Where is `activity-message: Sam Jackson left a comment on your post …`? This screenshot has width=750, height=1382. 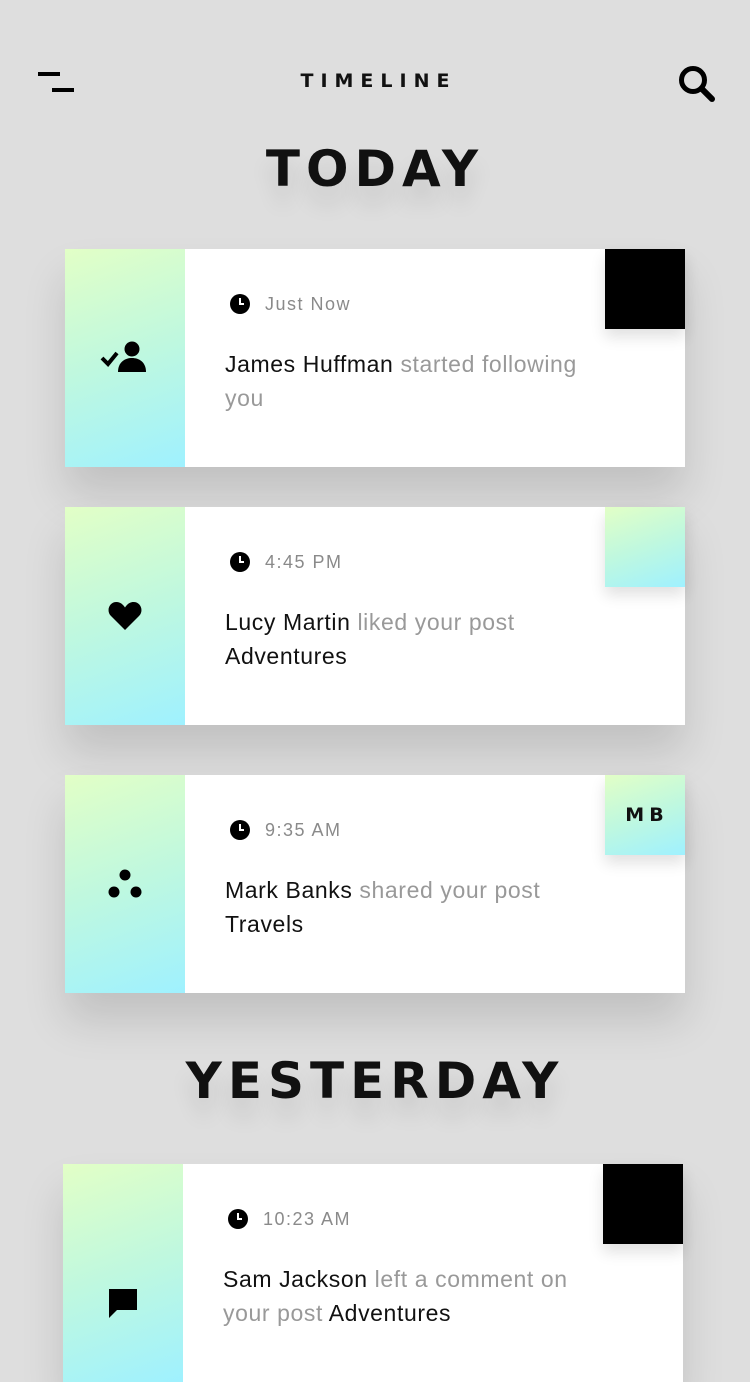
activity-message: Sam Jackson left a comment on your post … is located at coordinates (403, 1296).